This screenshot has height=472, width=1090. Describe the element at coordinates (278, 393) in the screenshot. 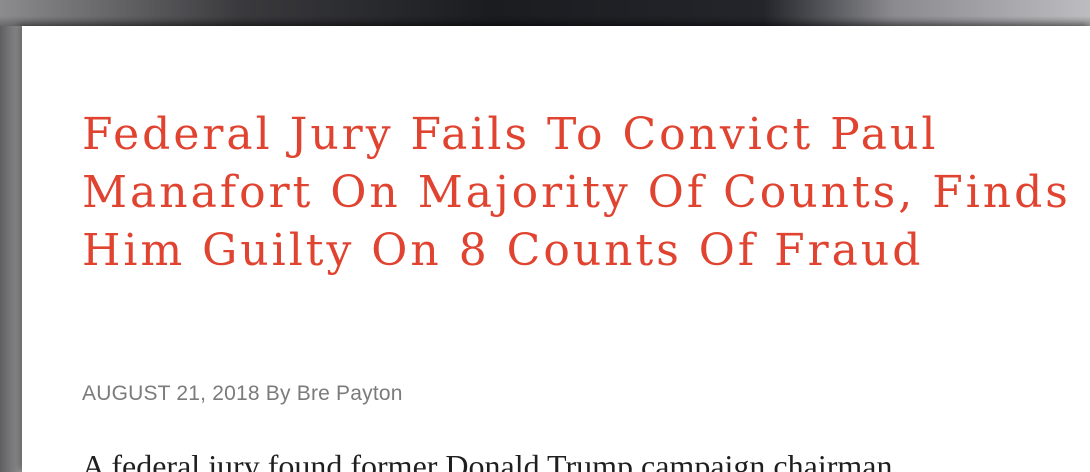

I see `byline-prefix: By` at that location.